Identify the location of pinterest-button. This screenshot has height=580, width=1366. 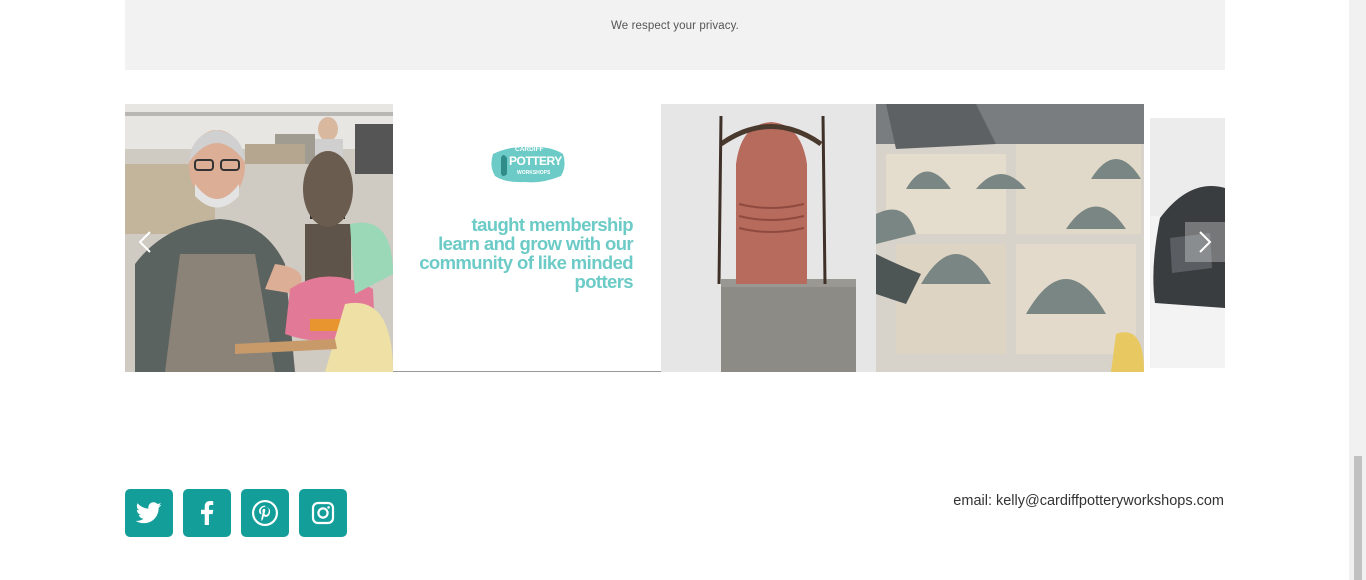
(265, 513).